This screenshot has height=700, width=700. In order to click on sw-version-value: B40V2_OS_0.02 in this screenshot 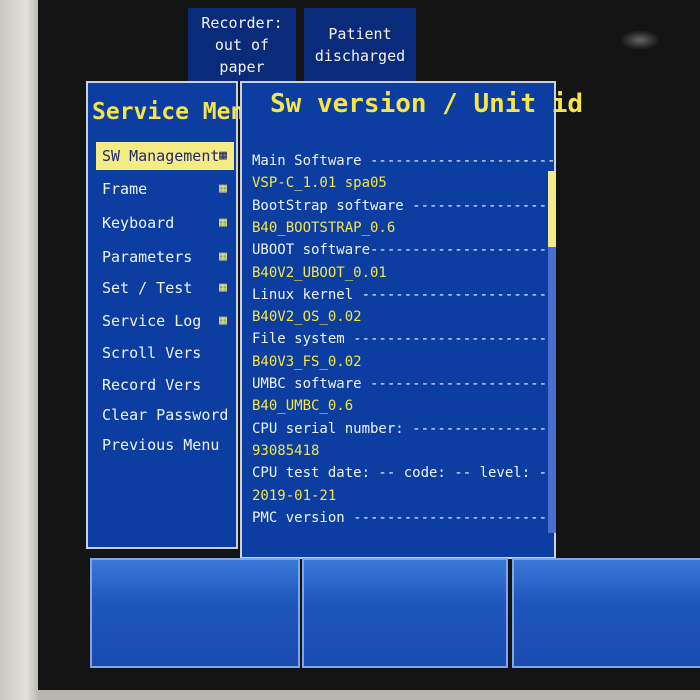, I will do `click(307, 317)`.